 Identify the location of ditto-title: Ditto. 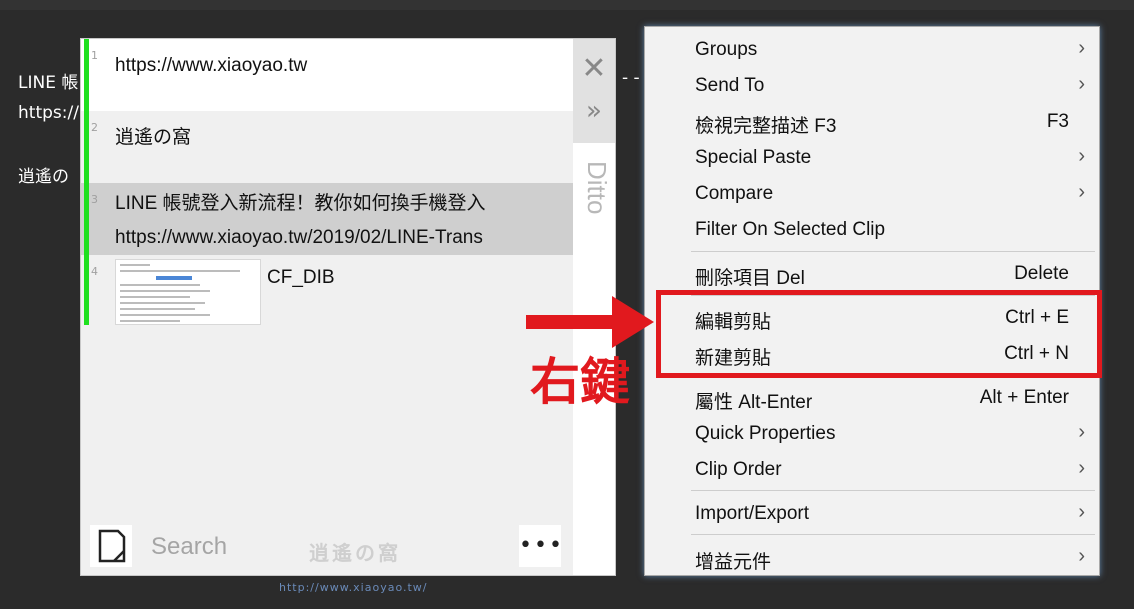
(597, 188).